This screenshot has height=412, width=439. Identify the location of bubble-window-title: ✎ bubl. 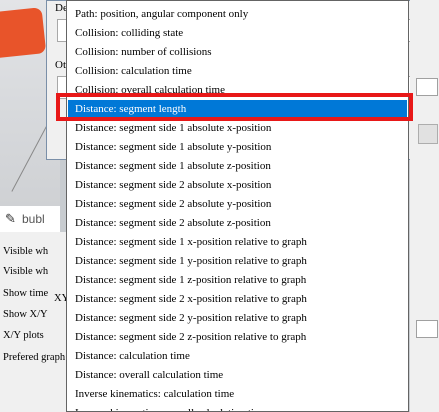
(30, 219).